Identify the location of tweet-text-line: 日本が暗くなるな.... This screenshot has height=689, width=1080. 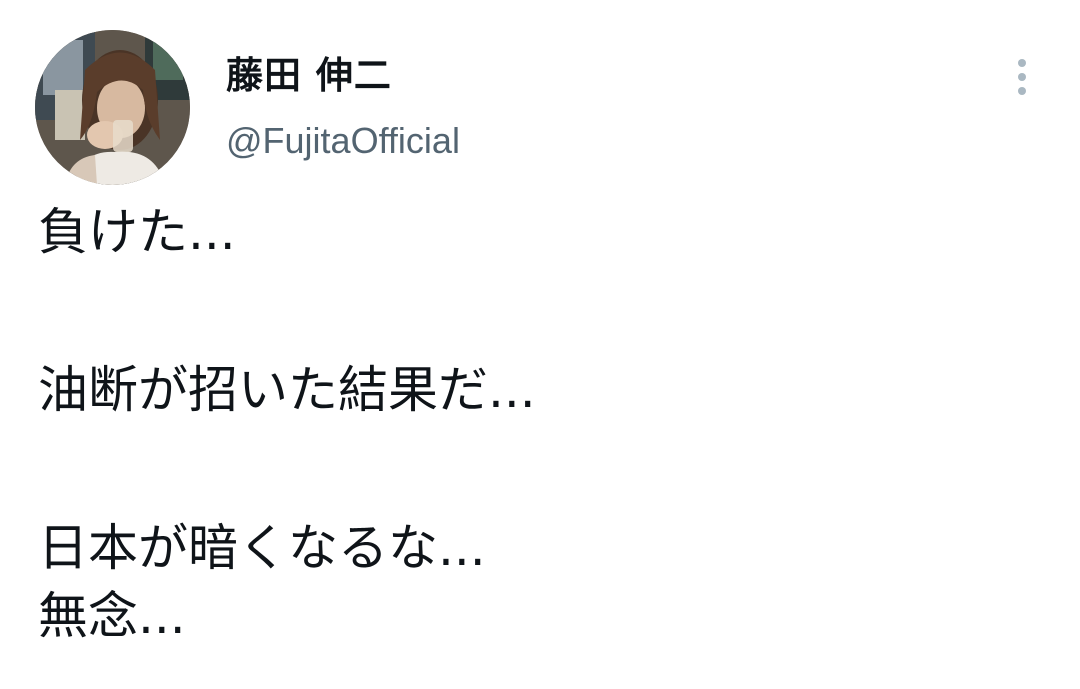
(262, 548).